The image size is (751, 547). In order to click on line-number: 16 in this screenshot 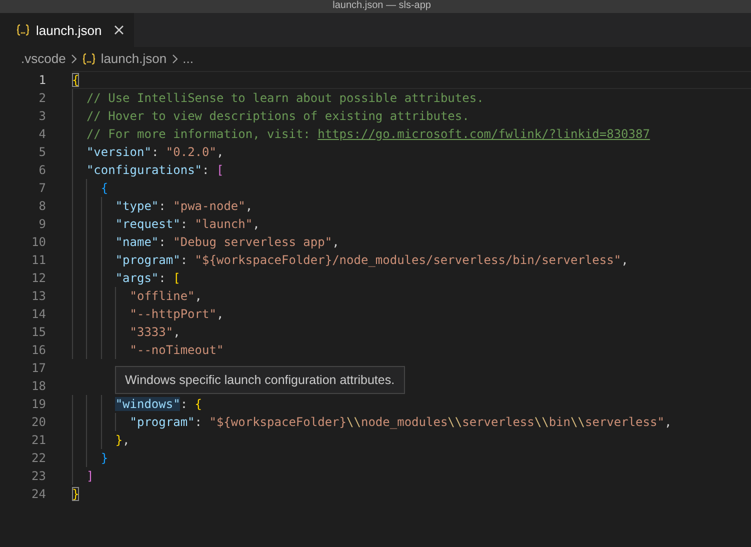, I will do `click(38, 350)`.